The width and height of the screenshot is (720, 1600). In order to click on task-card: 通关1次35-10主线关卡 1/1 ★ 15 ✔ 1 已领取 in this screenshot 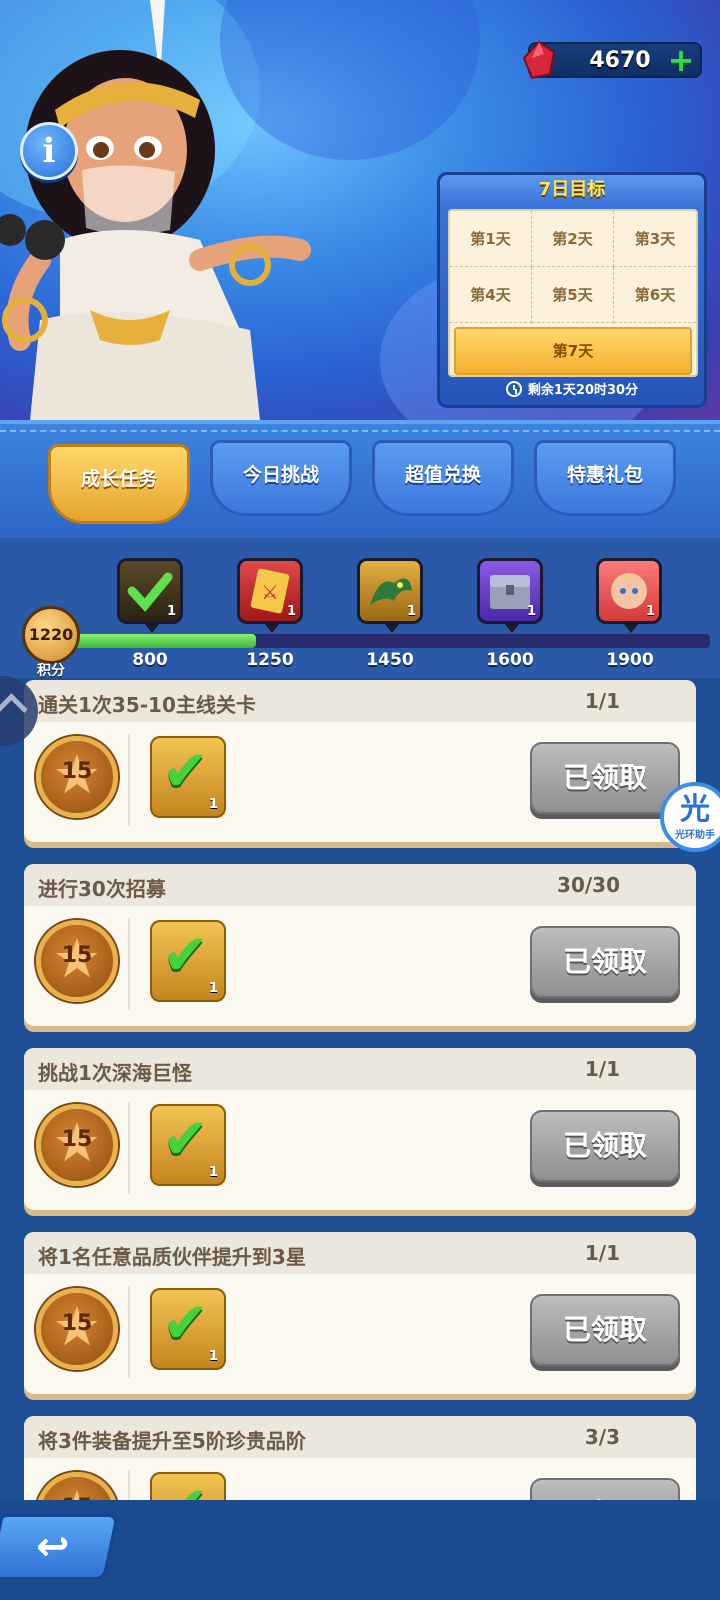, I will do `click(360, 761)`.